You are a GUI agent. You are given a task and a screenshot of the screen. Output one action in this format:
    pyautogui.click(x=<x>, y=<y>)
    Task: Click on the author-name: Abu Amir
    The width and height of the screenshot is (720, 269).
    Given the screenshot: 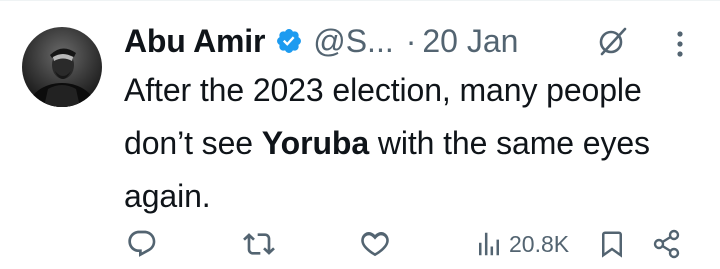 What is the action you would take?
    pyautogui.click(x=194, y=41)
    